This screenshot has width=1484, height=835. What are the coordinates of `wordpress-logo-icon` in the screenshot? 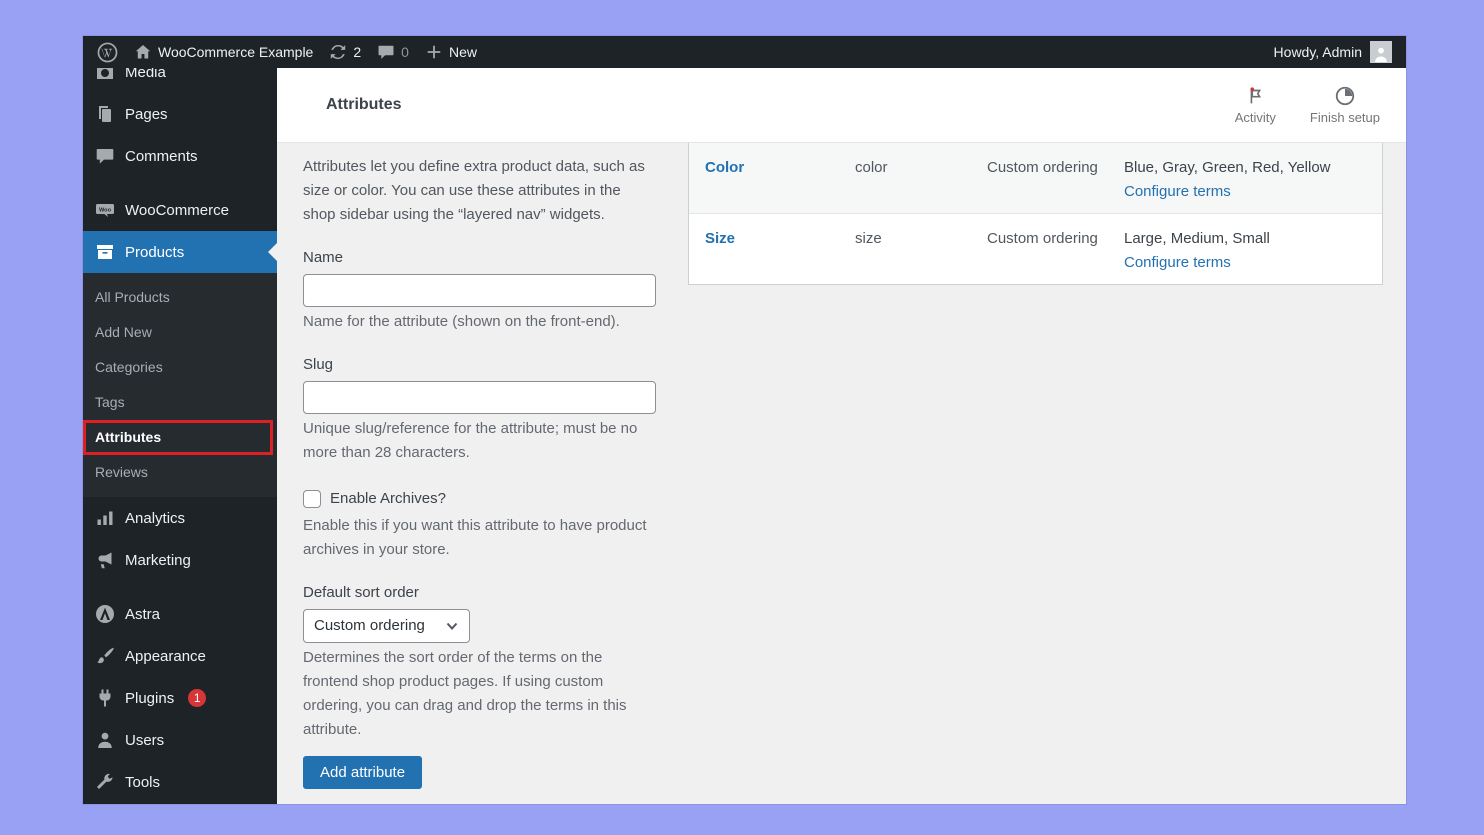 It's located at (107, 52).